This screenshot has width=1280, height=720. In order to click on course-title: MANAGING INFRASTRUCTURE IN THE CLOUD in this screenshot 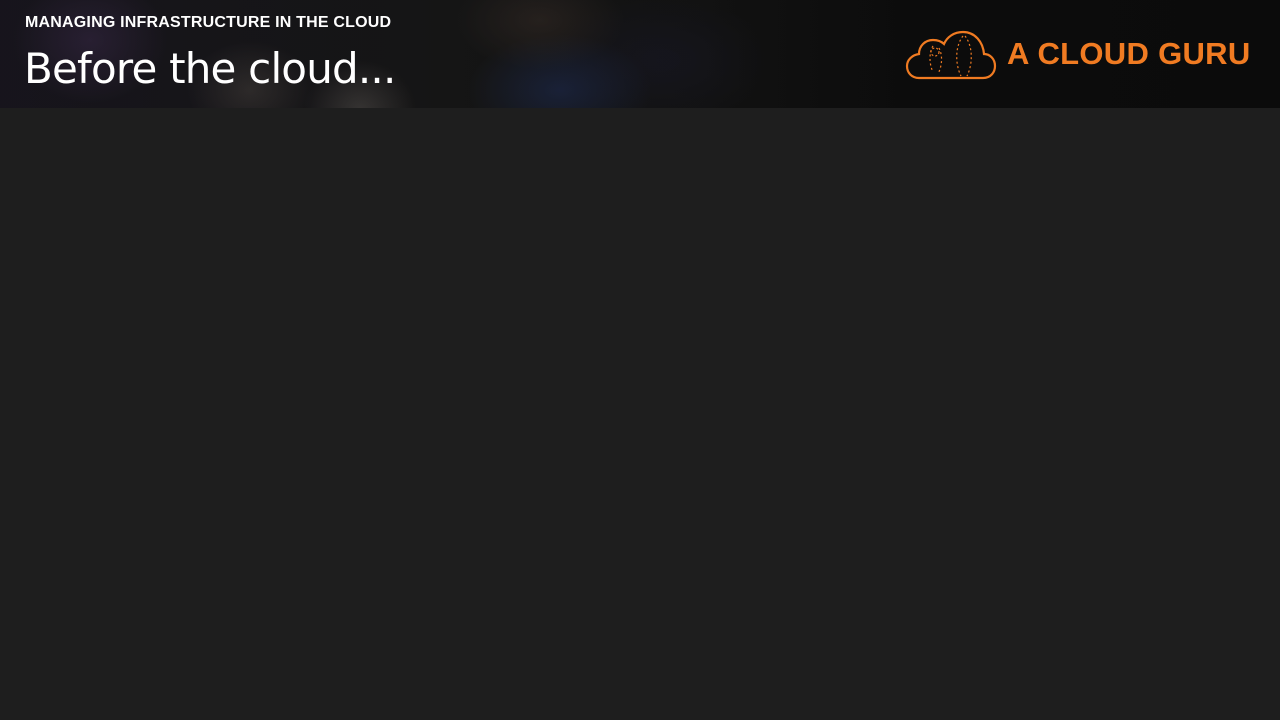, I will do `click(208, 22)`.